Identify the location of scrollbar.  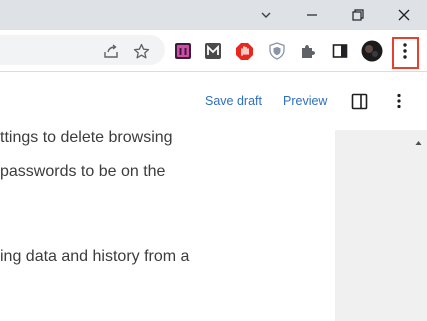
(418, 225).